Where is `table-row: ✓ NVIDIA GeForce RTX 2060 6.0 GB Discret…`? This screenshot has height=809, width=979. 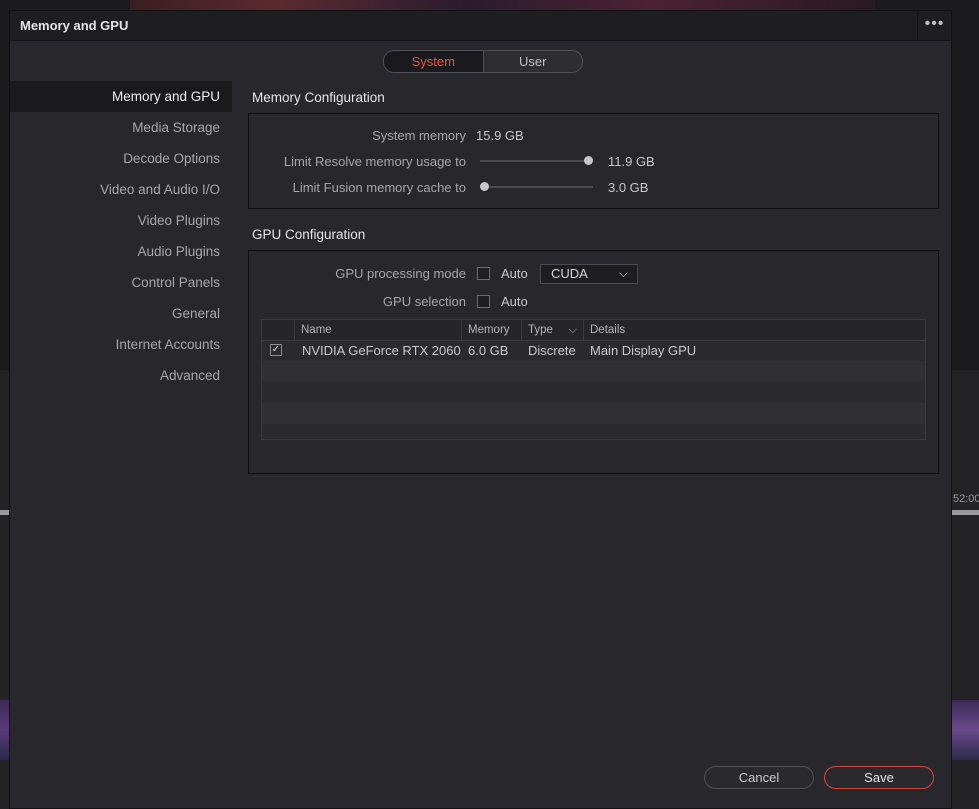 table-row: ✓ NVIDIA GeForce RTX 2060 6.0 GB Discret… is located at coordinates (593, 350).